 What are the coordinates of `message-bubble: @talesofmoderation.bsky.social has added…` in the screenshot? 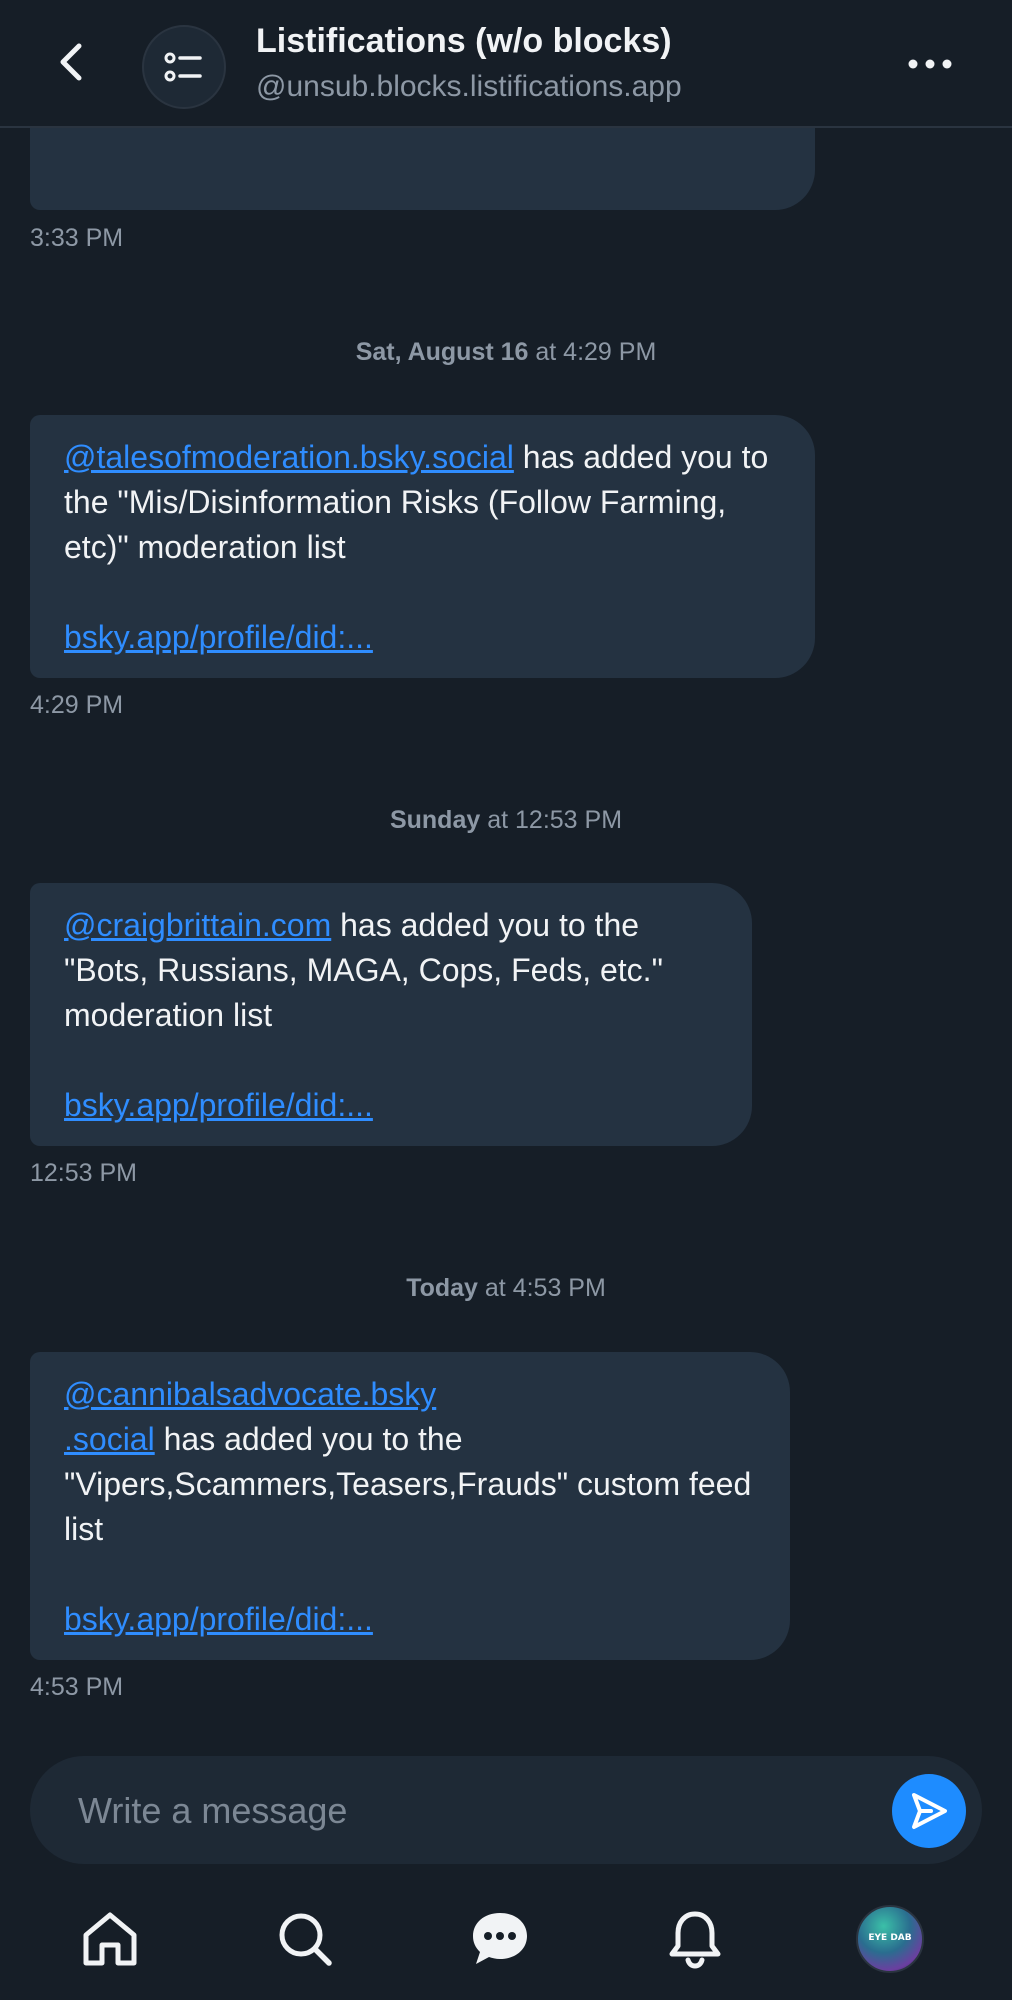 It's located at (422, 546).